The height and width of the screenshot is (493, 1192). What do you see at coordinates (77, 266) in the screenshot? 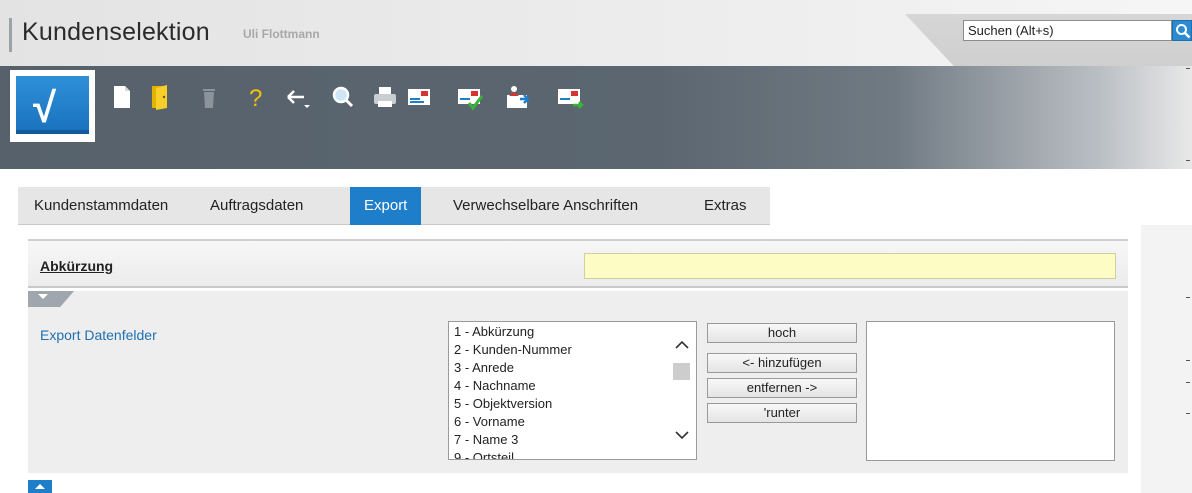
I see `abkuerzung-label: Abkürzung` at bounding box center [77, 266].